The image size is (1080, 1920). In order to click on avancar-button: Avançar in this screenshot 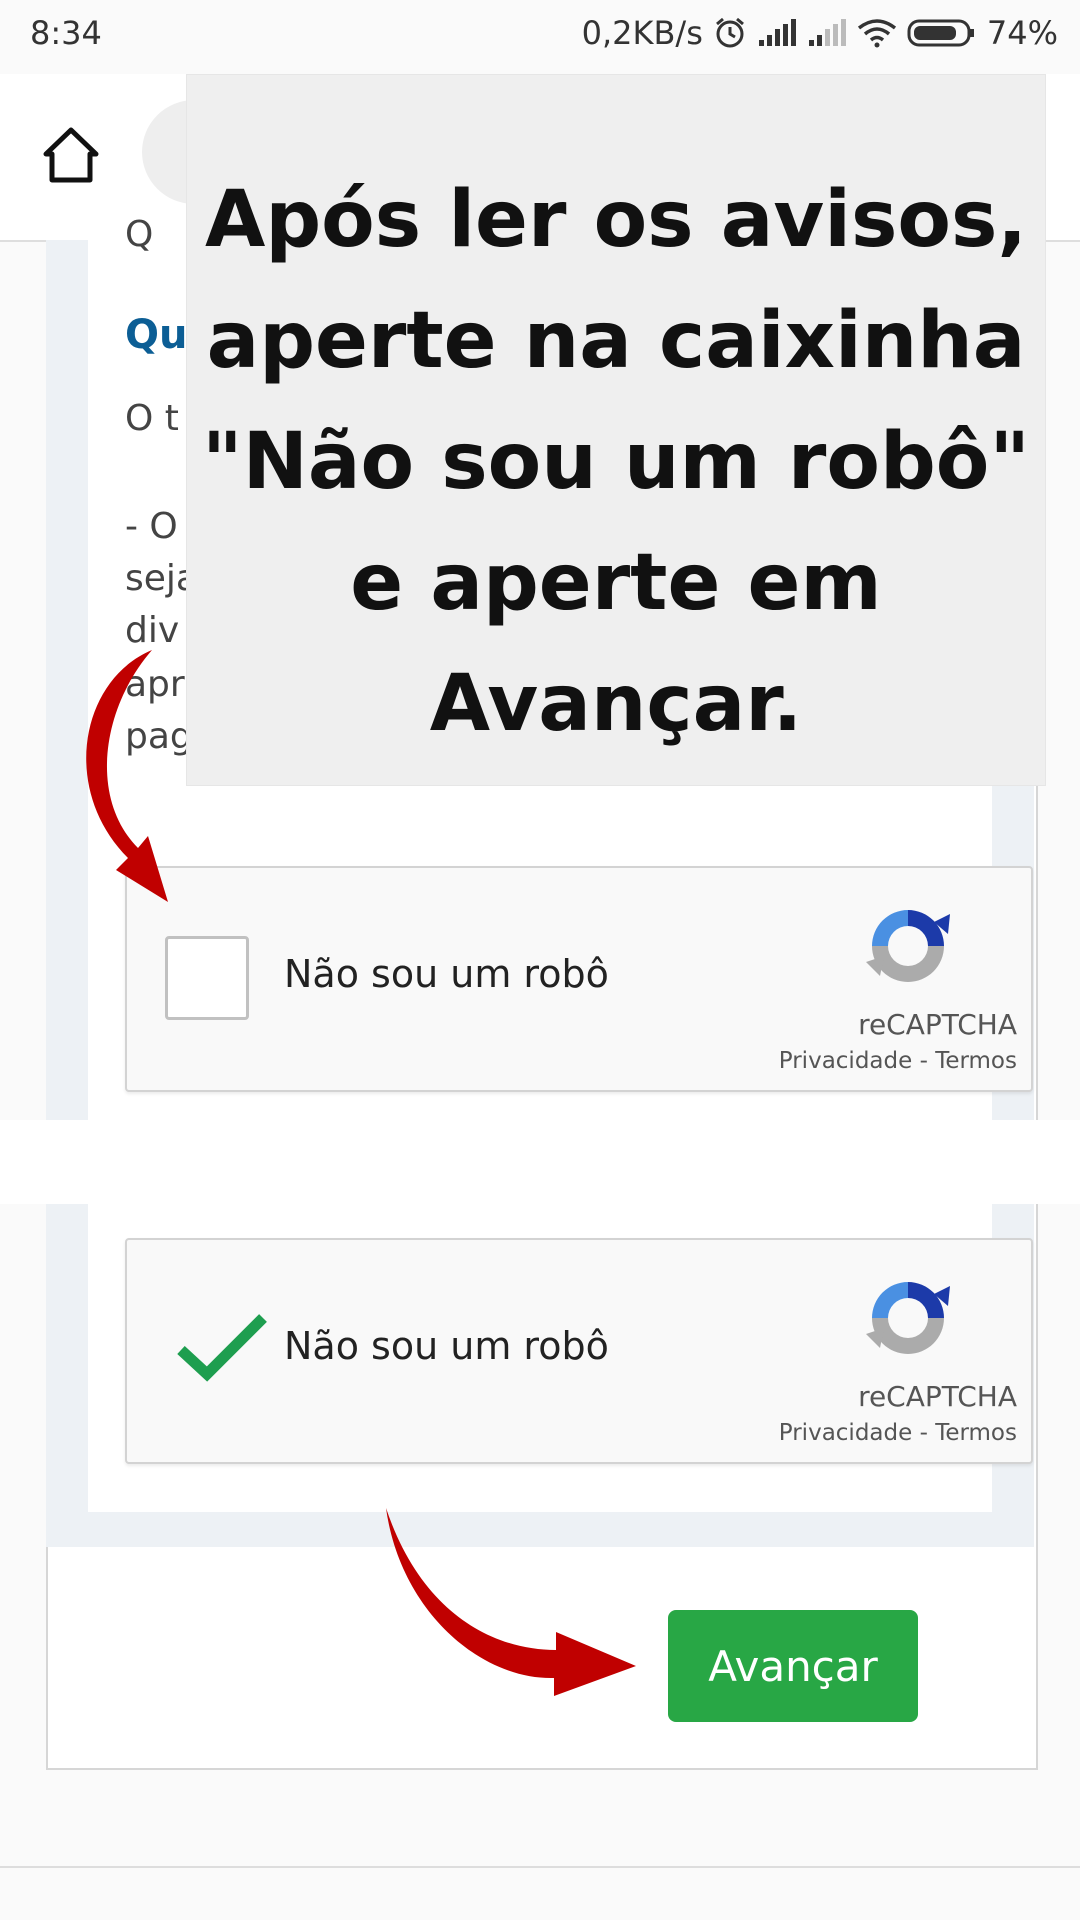, I will do `click(793, 1666)`.